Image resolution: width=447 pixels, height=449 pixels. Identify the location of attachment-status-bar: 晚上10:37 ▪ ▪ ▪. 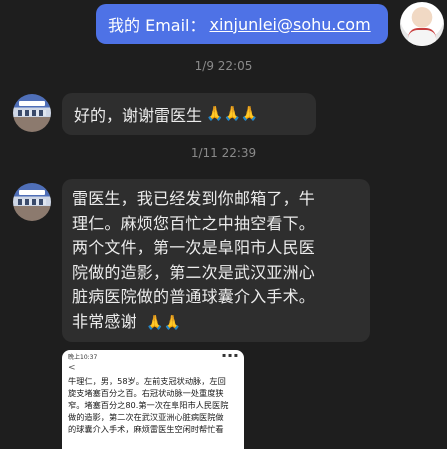
(153, 355).